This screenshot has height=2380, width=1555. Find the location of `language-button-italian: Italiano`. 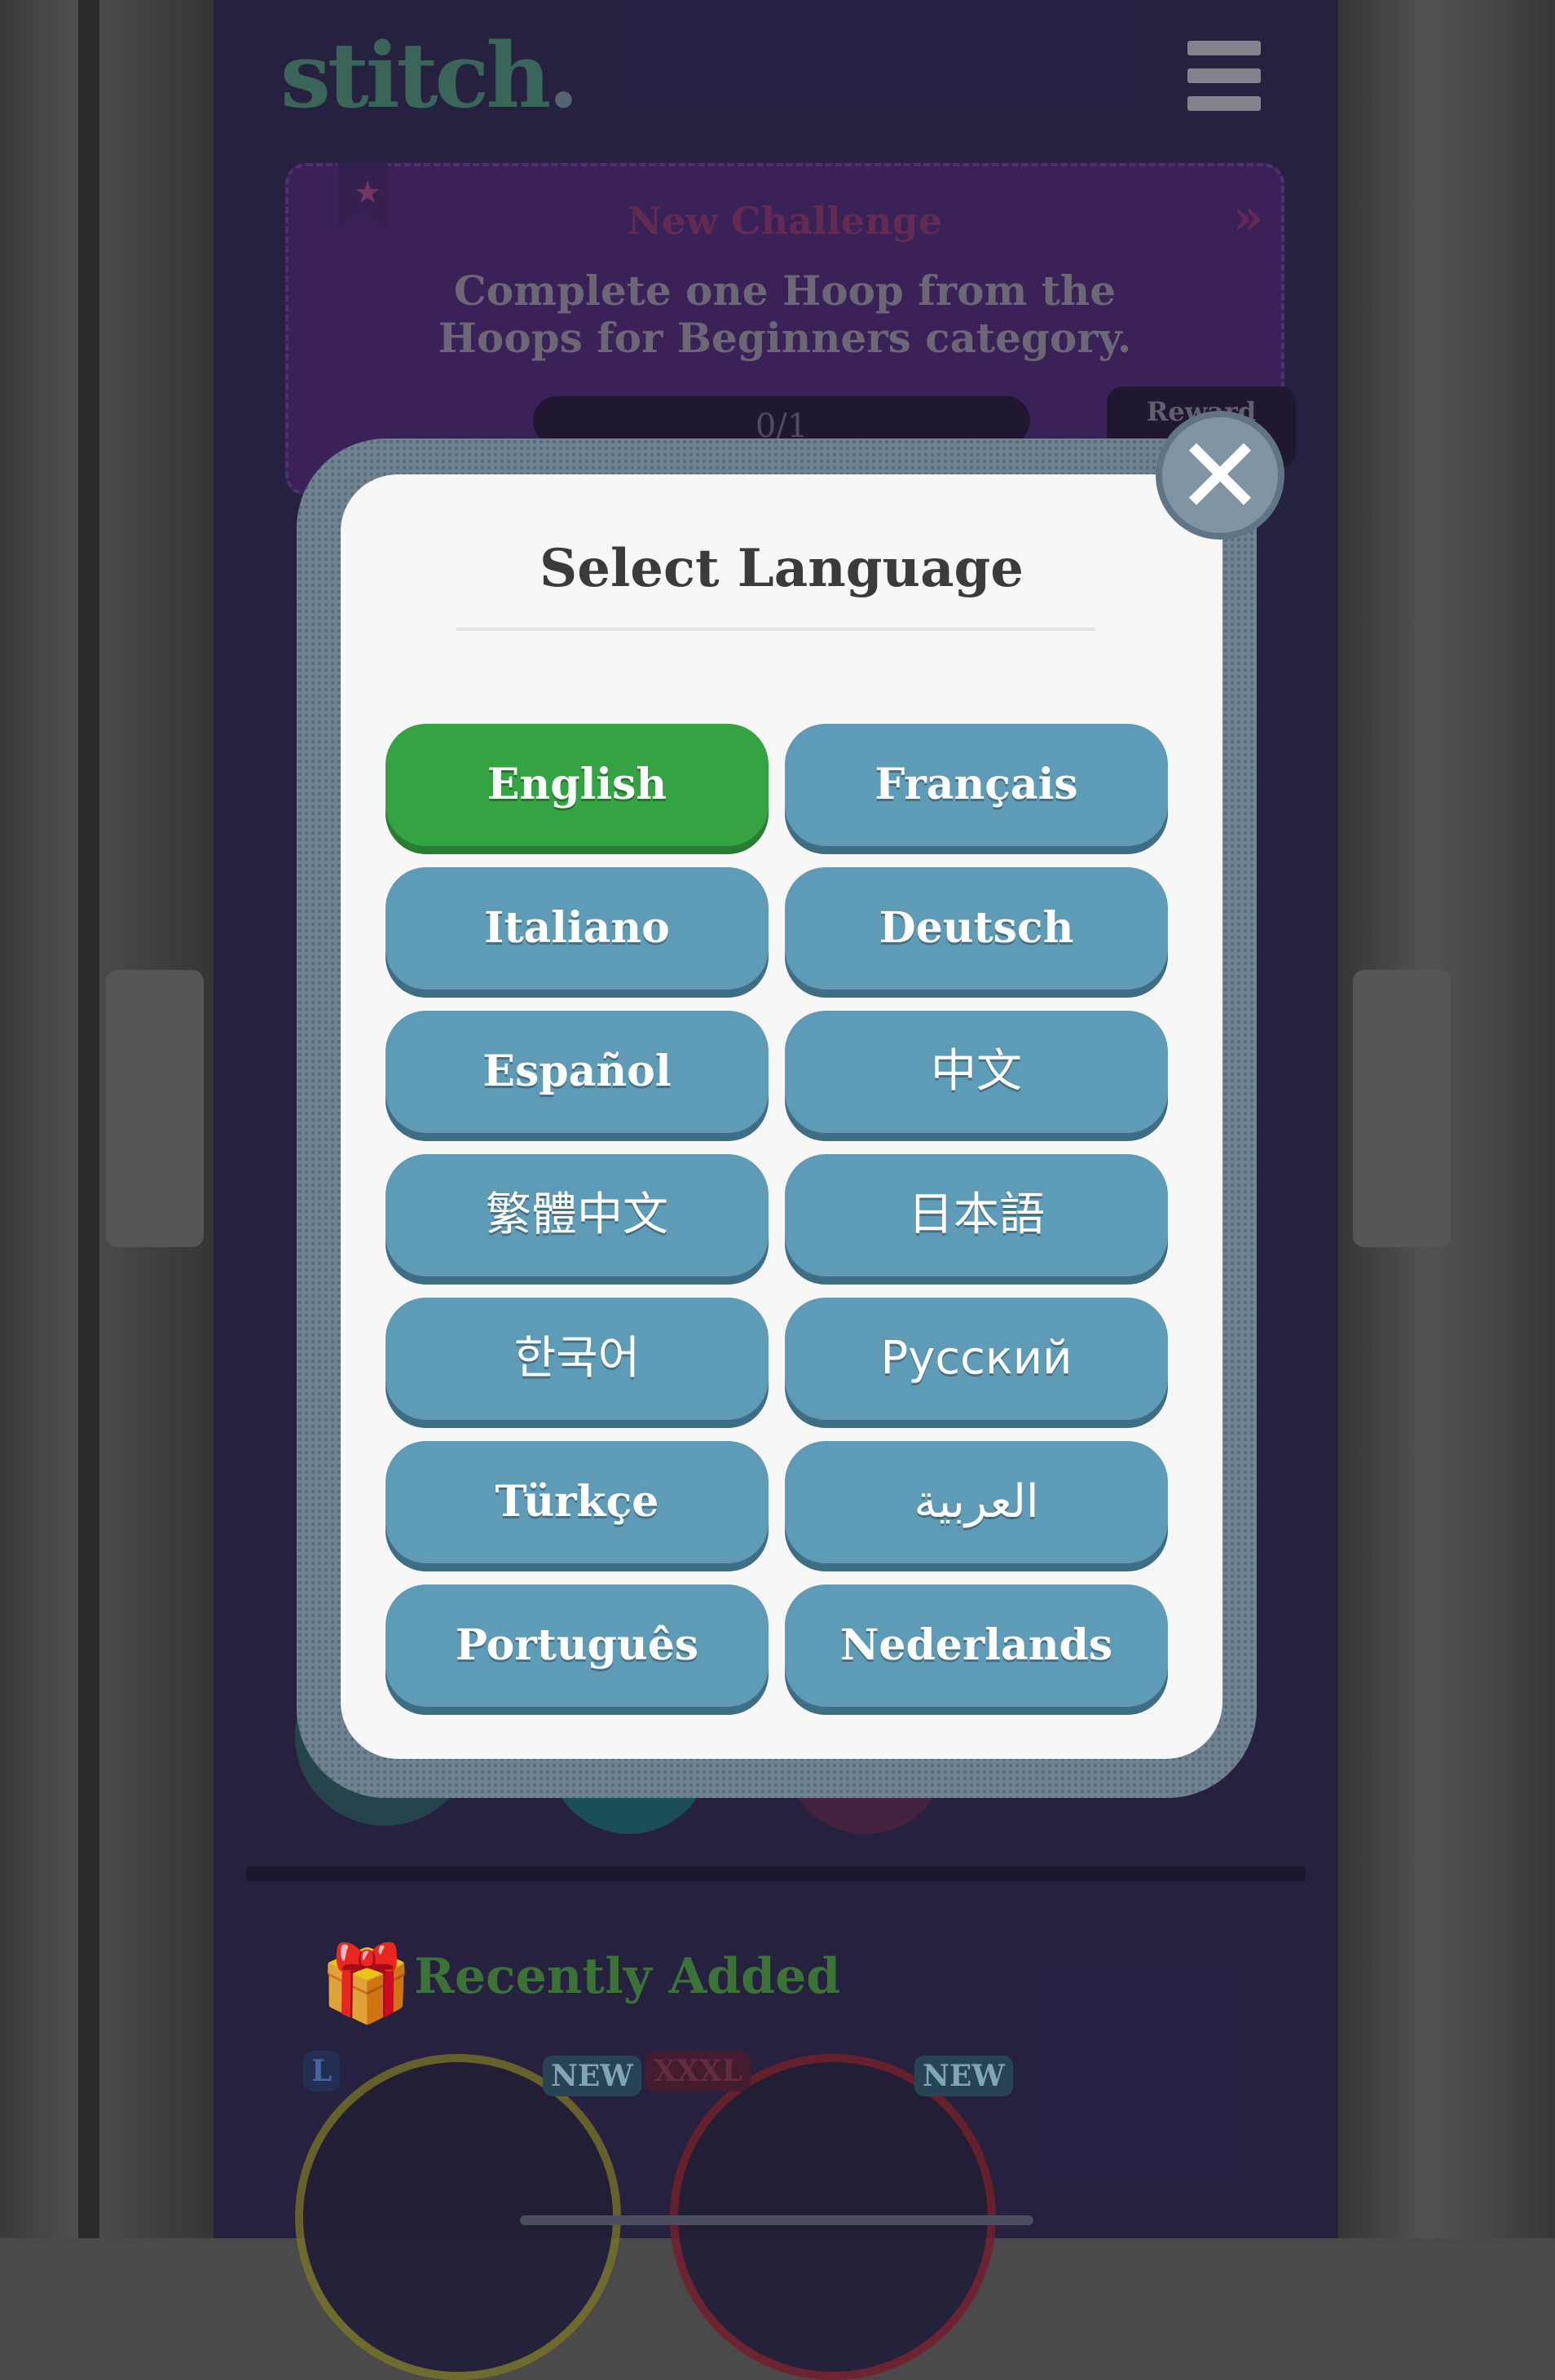

language-button-italian: Italiano is located at coordinates (577, 928).